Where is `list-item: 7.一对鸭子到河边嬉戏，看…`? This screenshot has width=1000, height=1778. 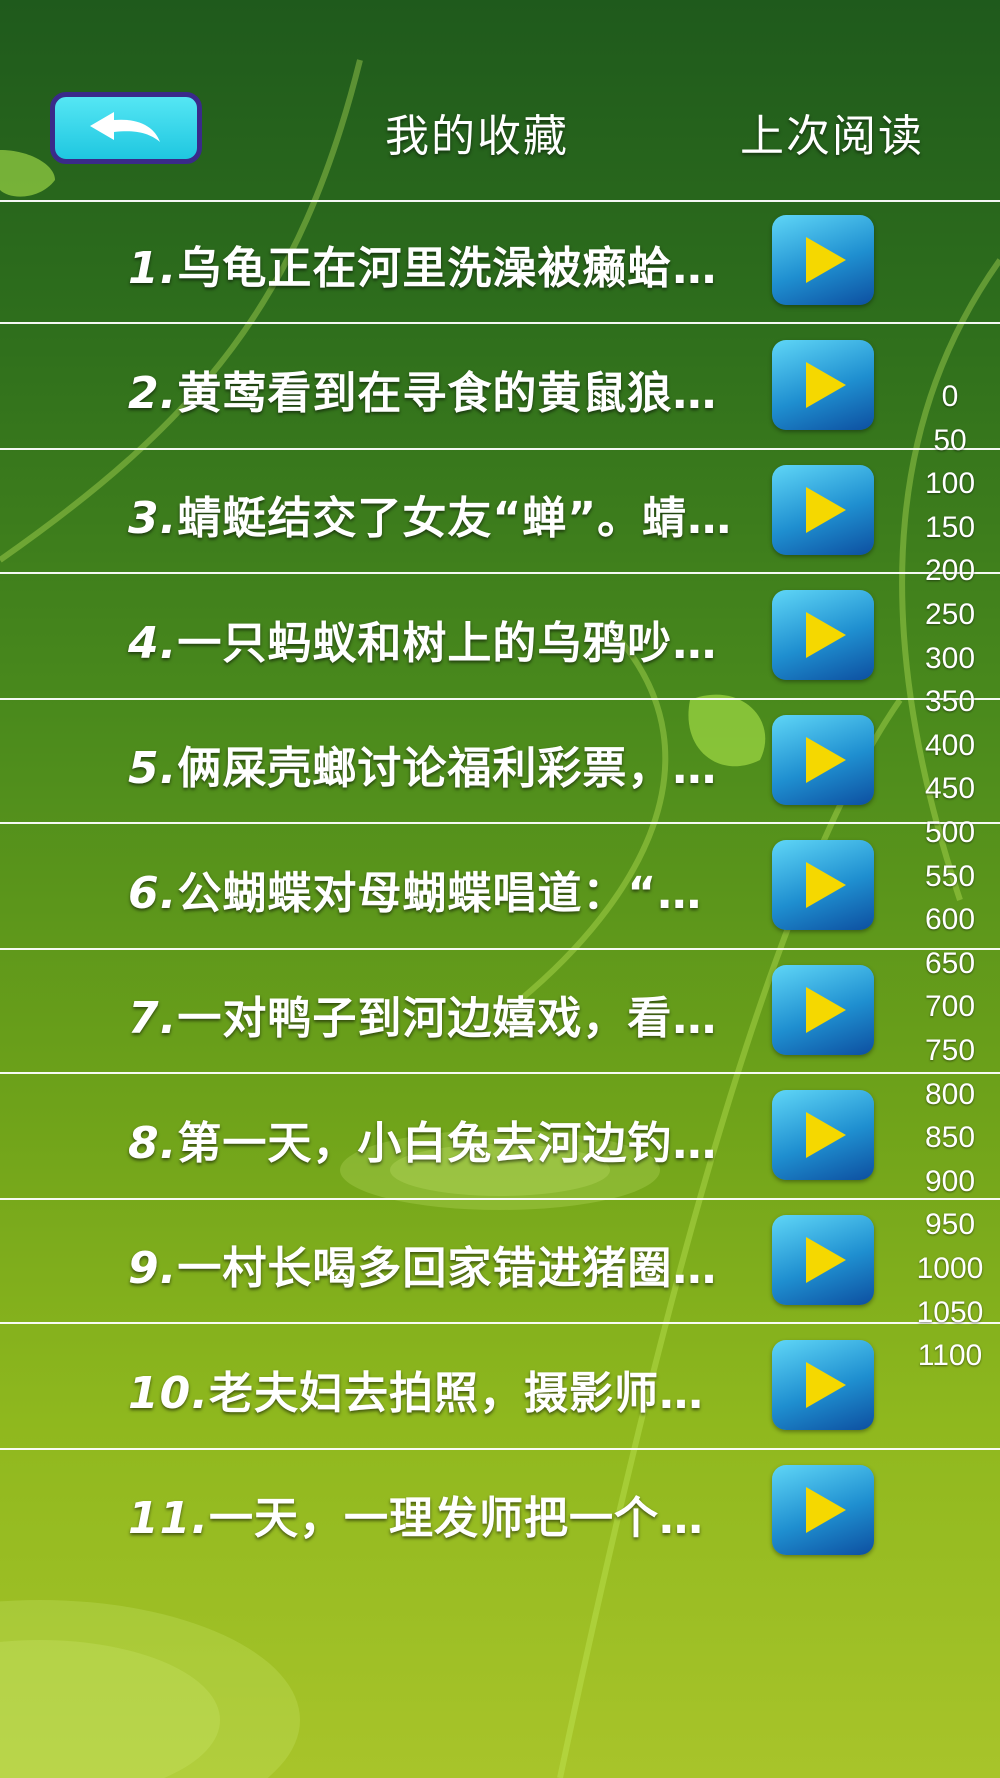 list-item: 7.一对鸭子到河边嬉戏，看… is located at coordinates (500, 1011).